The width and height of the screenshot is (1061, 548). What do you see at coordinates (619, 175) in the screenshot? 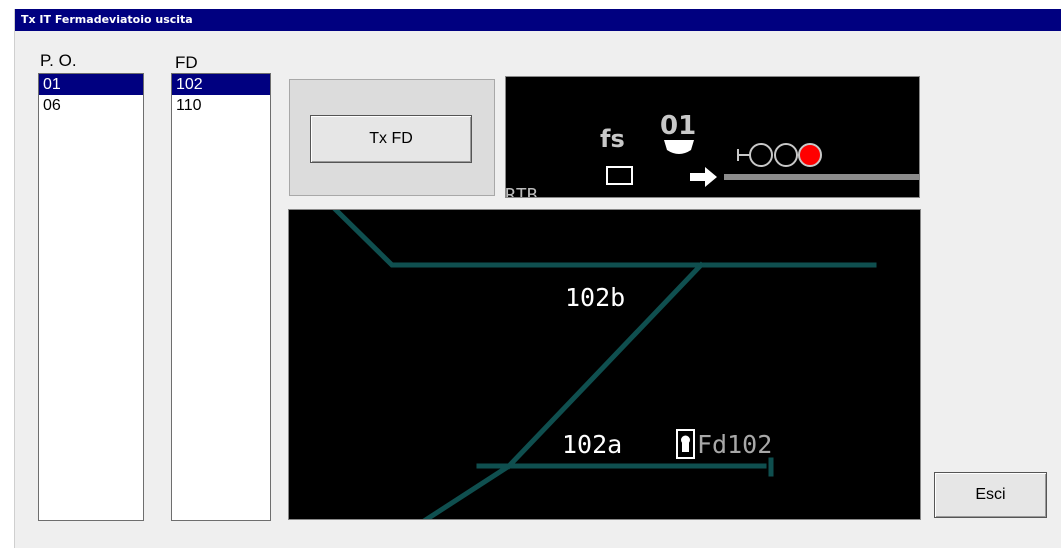
I see `square-icon` at bounding box center [619, 175].